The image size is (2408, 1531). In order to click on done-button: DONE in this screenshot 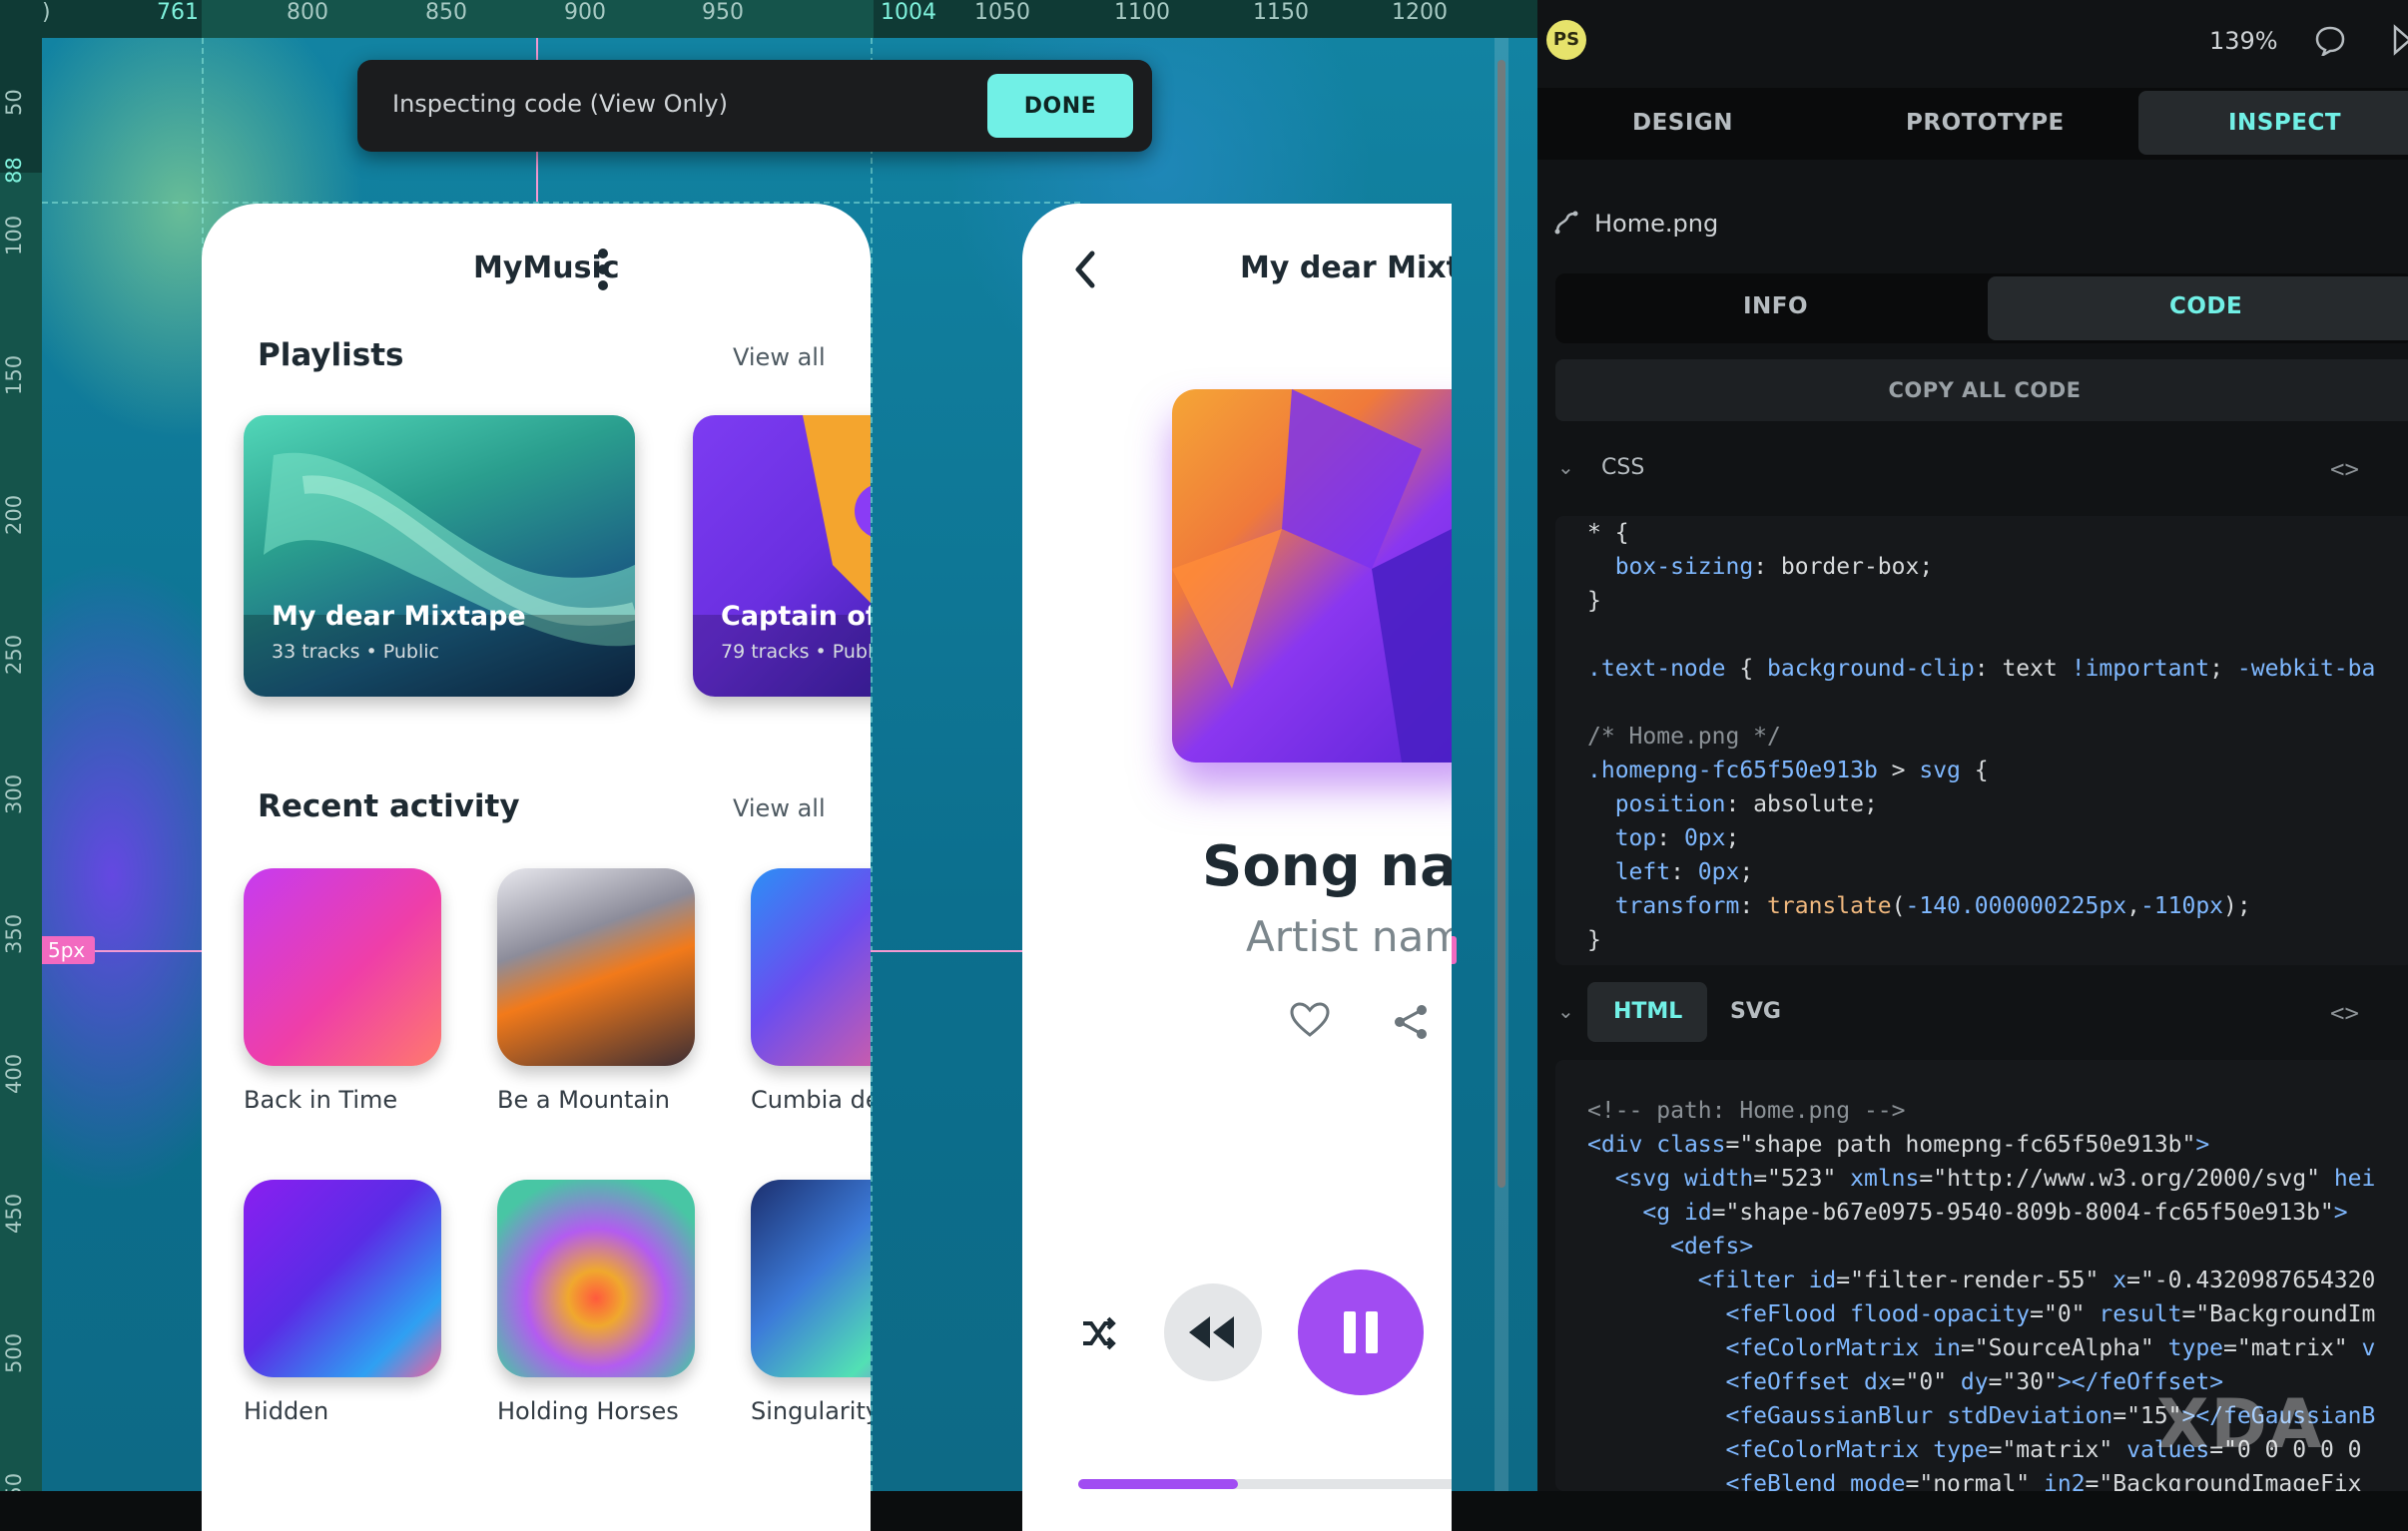, I will do `click(1060, 106)`.